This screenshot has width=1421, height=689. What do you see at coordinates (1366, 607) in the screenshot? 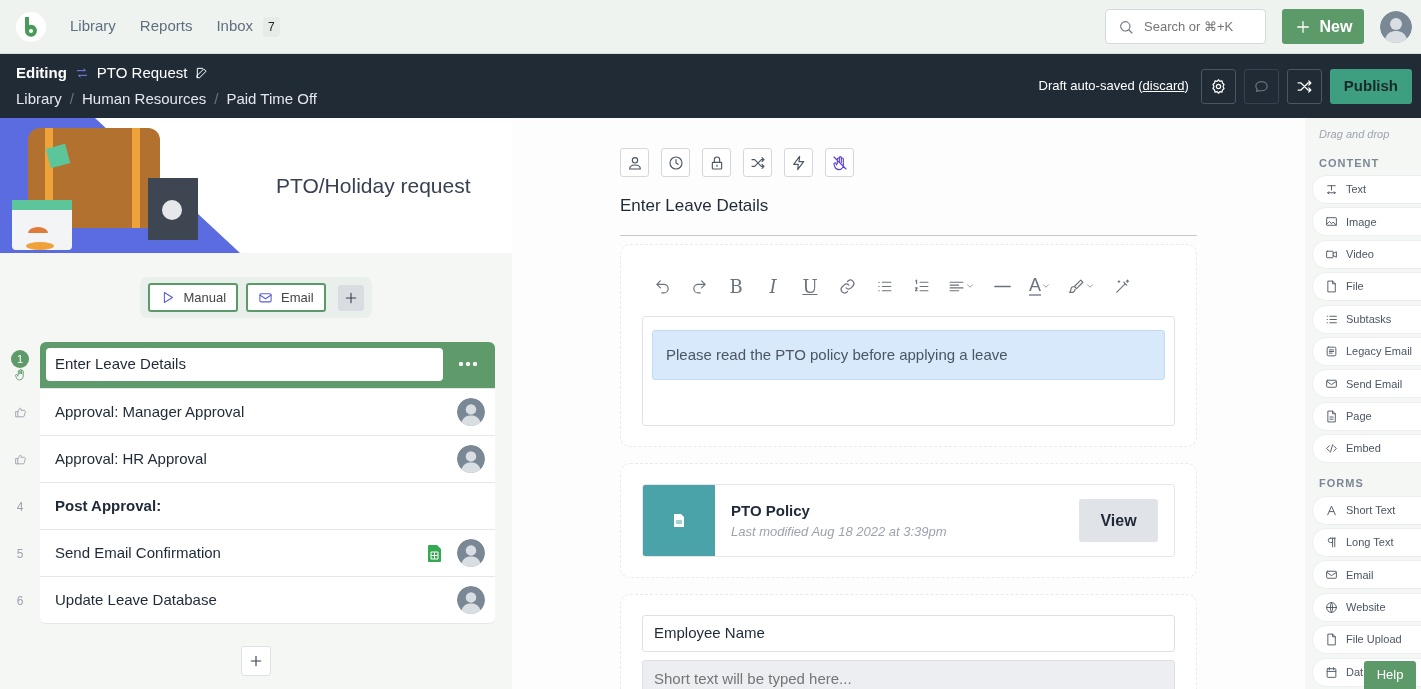
I see `palette-item: Website` at bounding box center [1366, 607].